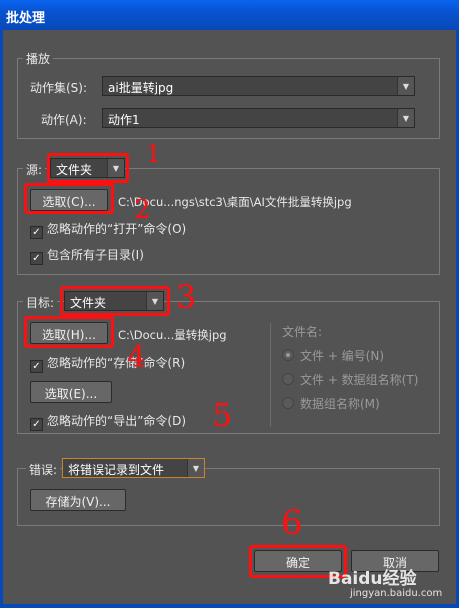  I want to click on naming-option-label: 文件 + 编号(N), so click(342, 356).